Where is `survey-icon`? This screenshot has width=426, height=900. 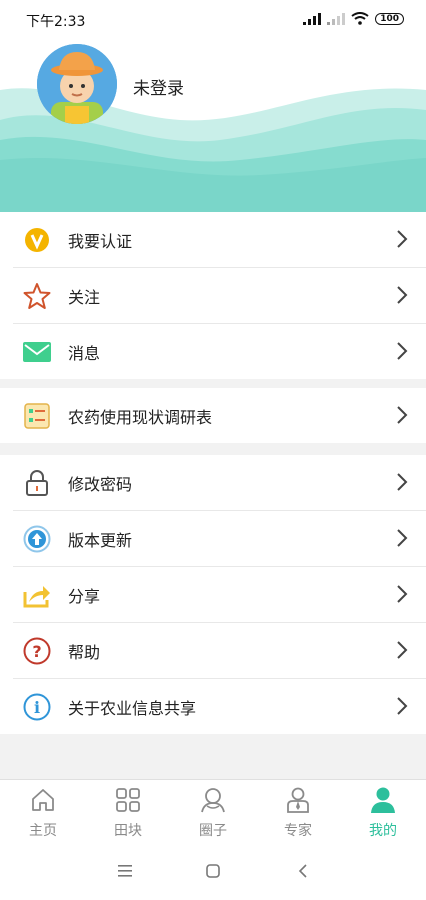
survey-icon is located at coordinates (37, 416).